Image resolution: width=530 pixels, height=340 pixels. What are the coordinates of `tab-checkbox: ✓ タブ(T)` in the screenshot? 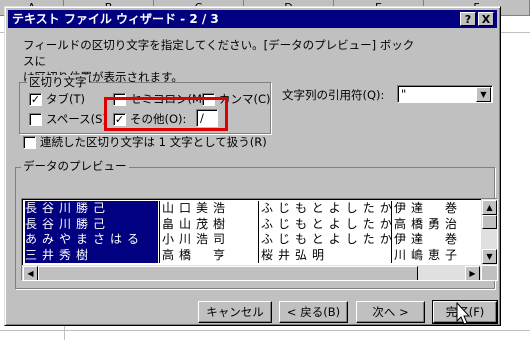 It's located at (57, 99).